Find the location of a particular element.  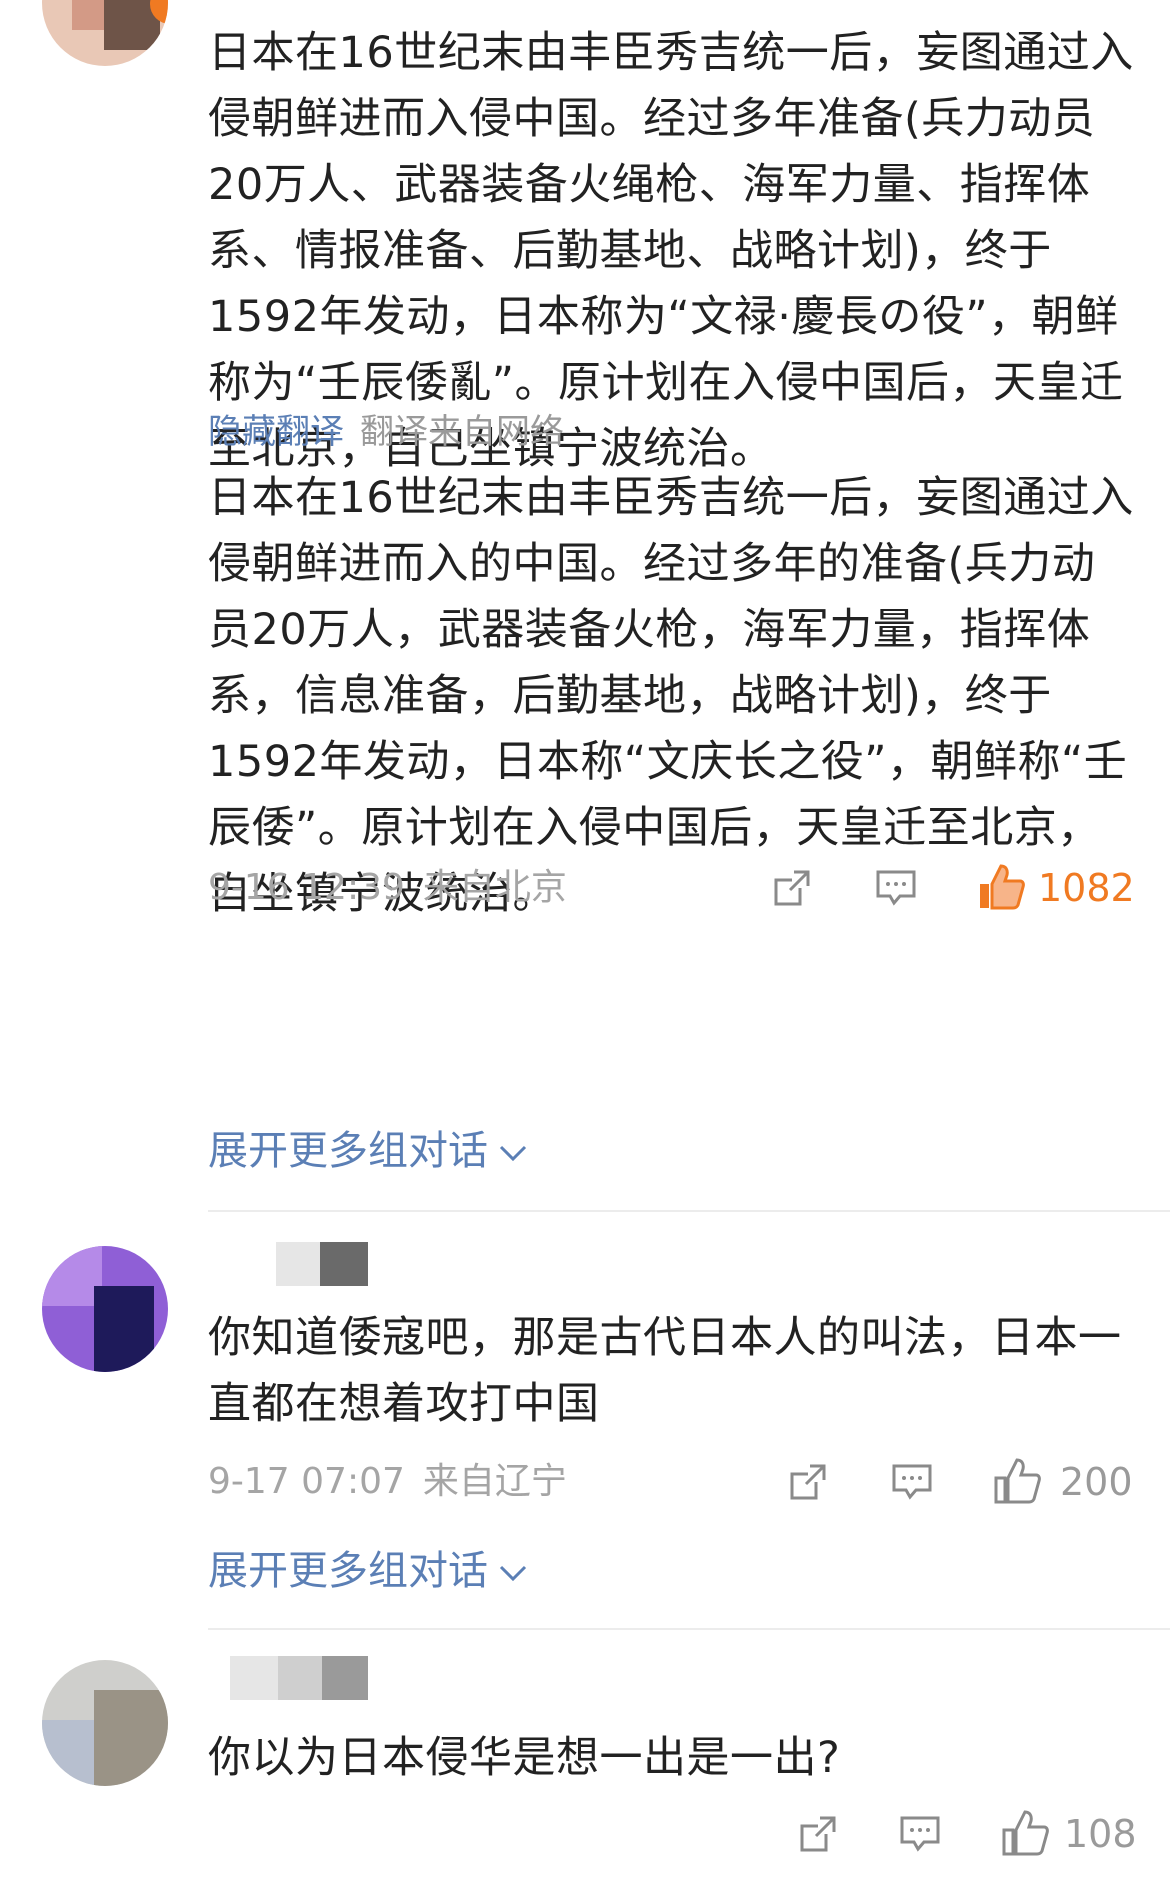

comment-text: 你知道倭寇吧，那是古代日本人的叫法，日本一直都在想着攻打中国 is located at coordinates (665, 1371).